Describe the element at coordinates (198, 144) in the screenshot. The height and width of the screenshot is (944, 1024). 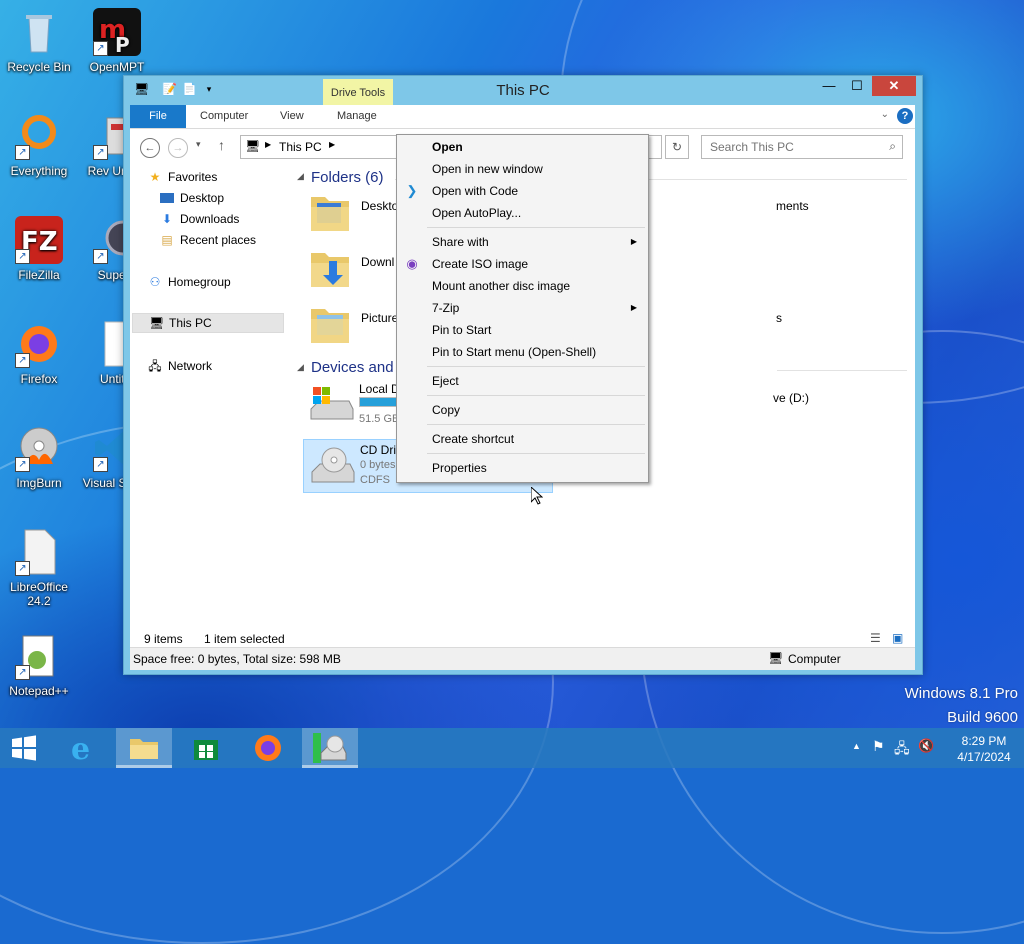
I see `recent-locations-icon: ▾` at that location.